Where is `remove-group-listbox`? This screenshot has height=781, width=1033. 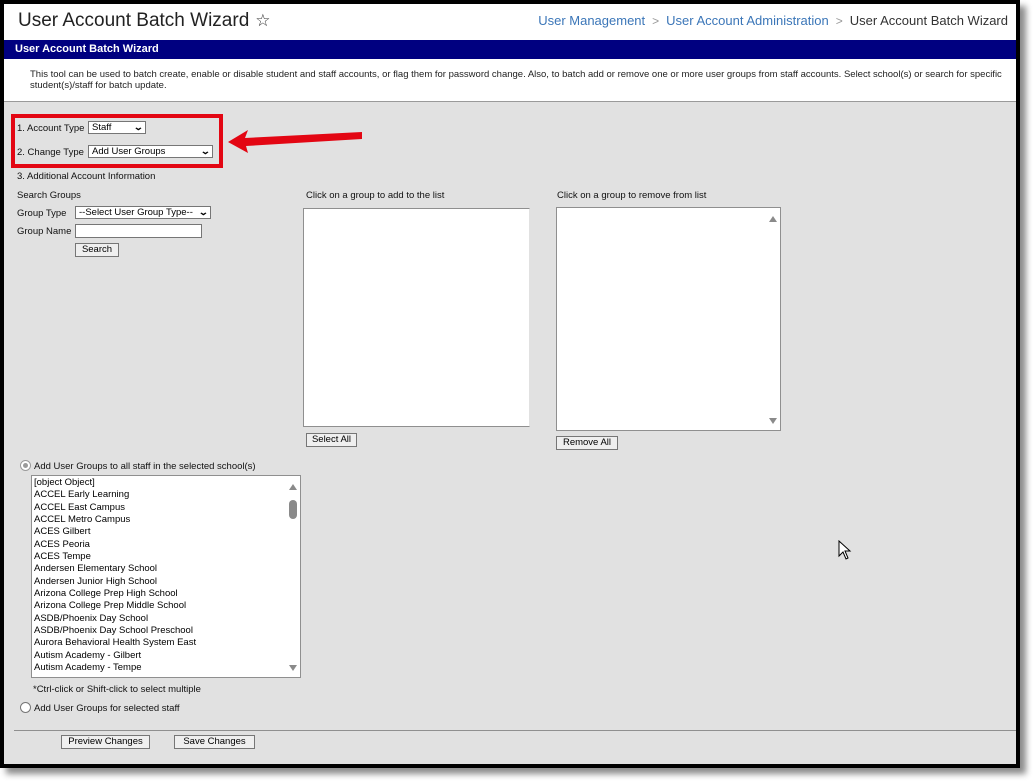
remove-group-listbox is located at coordinates (668, 319).